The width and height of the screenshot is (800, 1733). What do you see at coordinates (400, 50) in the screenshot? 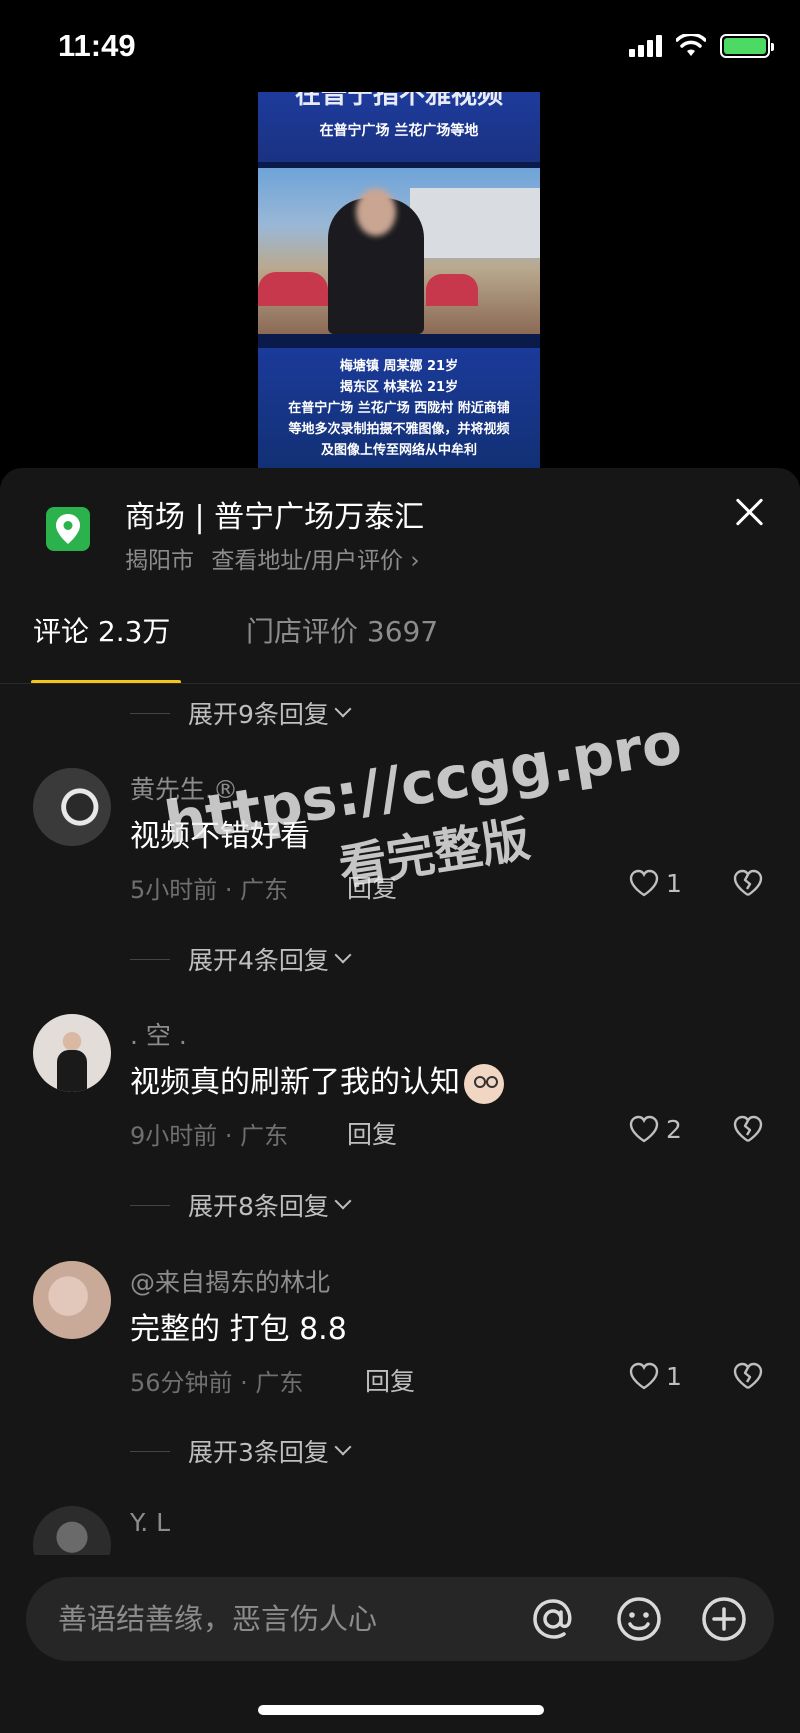
I see `status-bar: 11:49` at bounding box center [400, 50].